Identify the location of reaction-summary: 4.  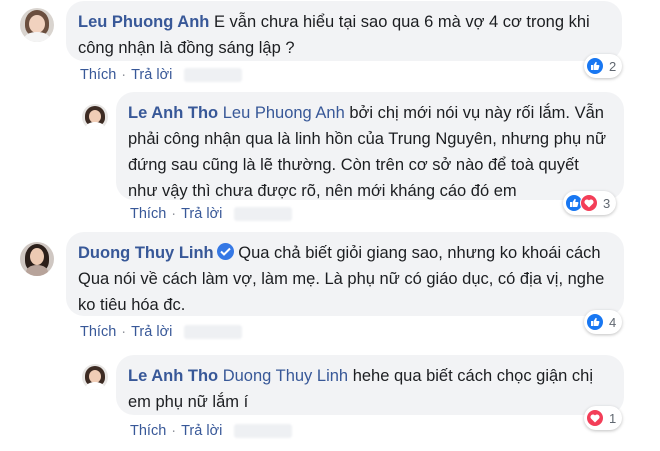
(603, 322).